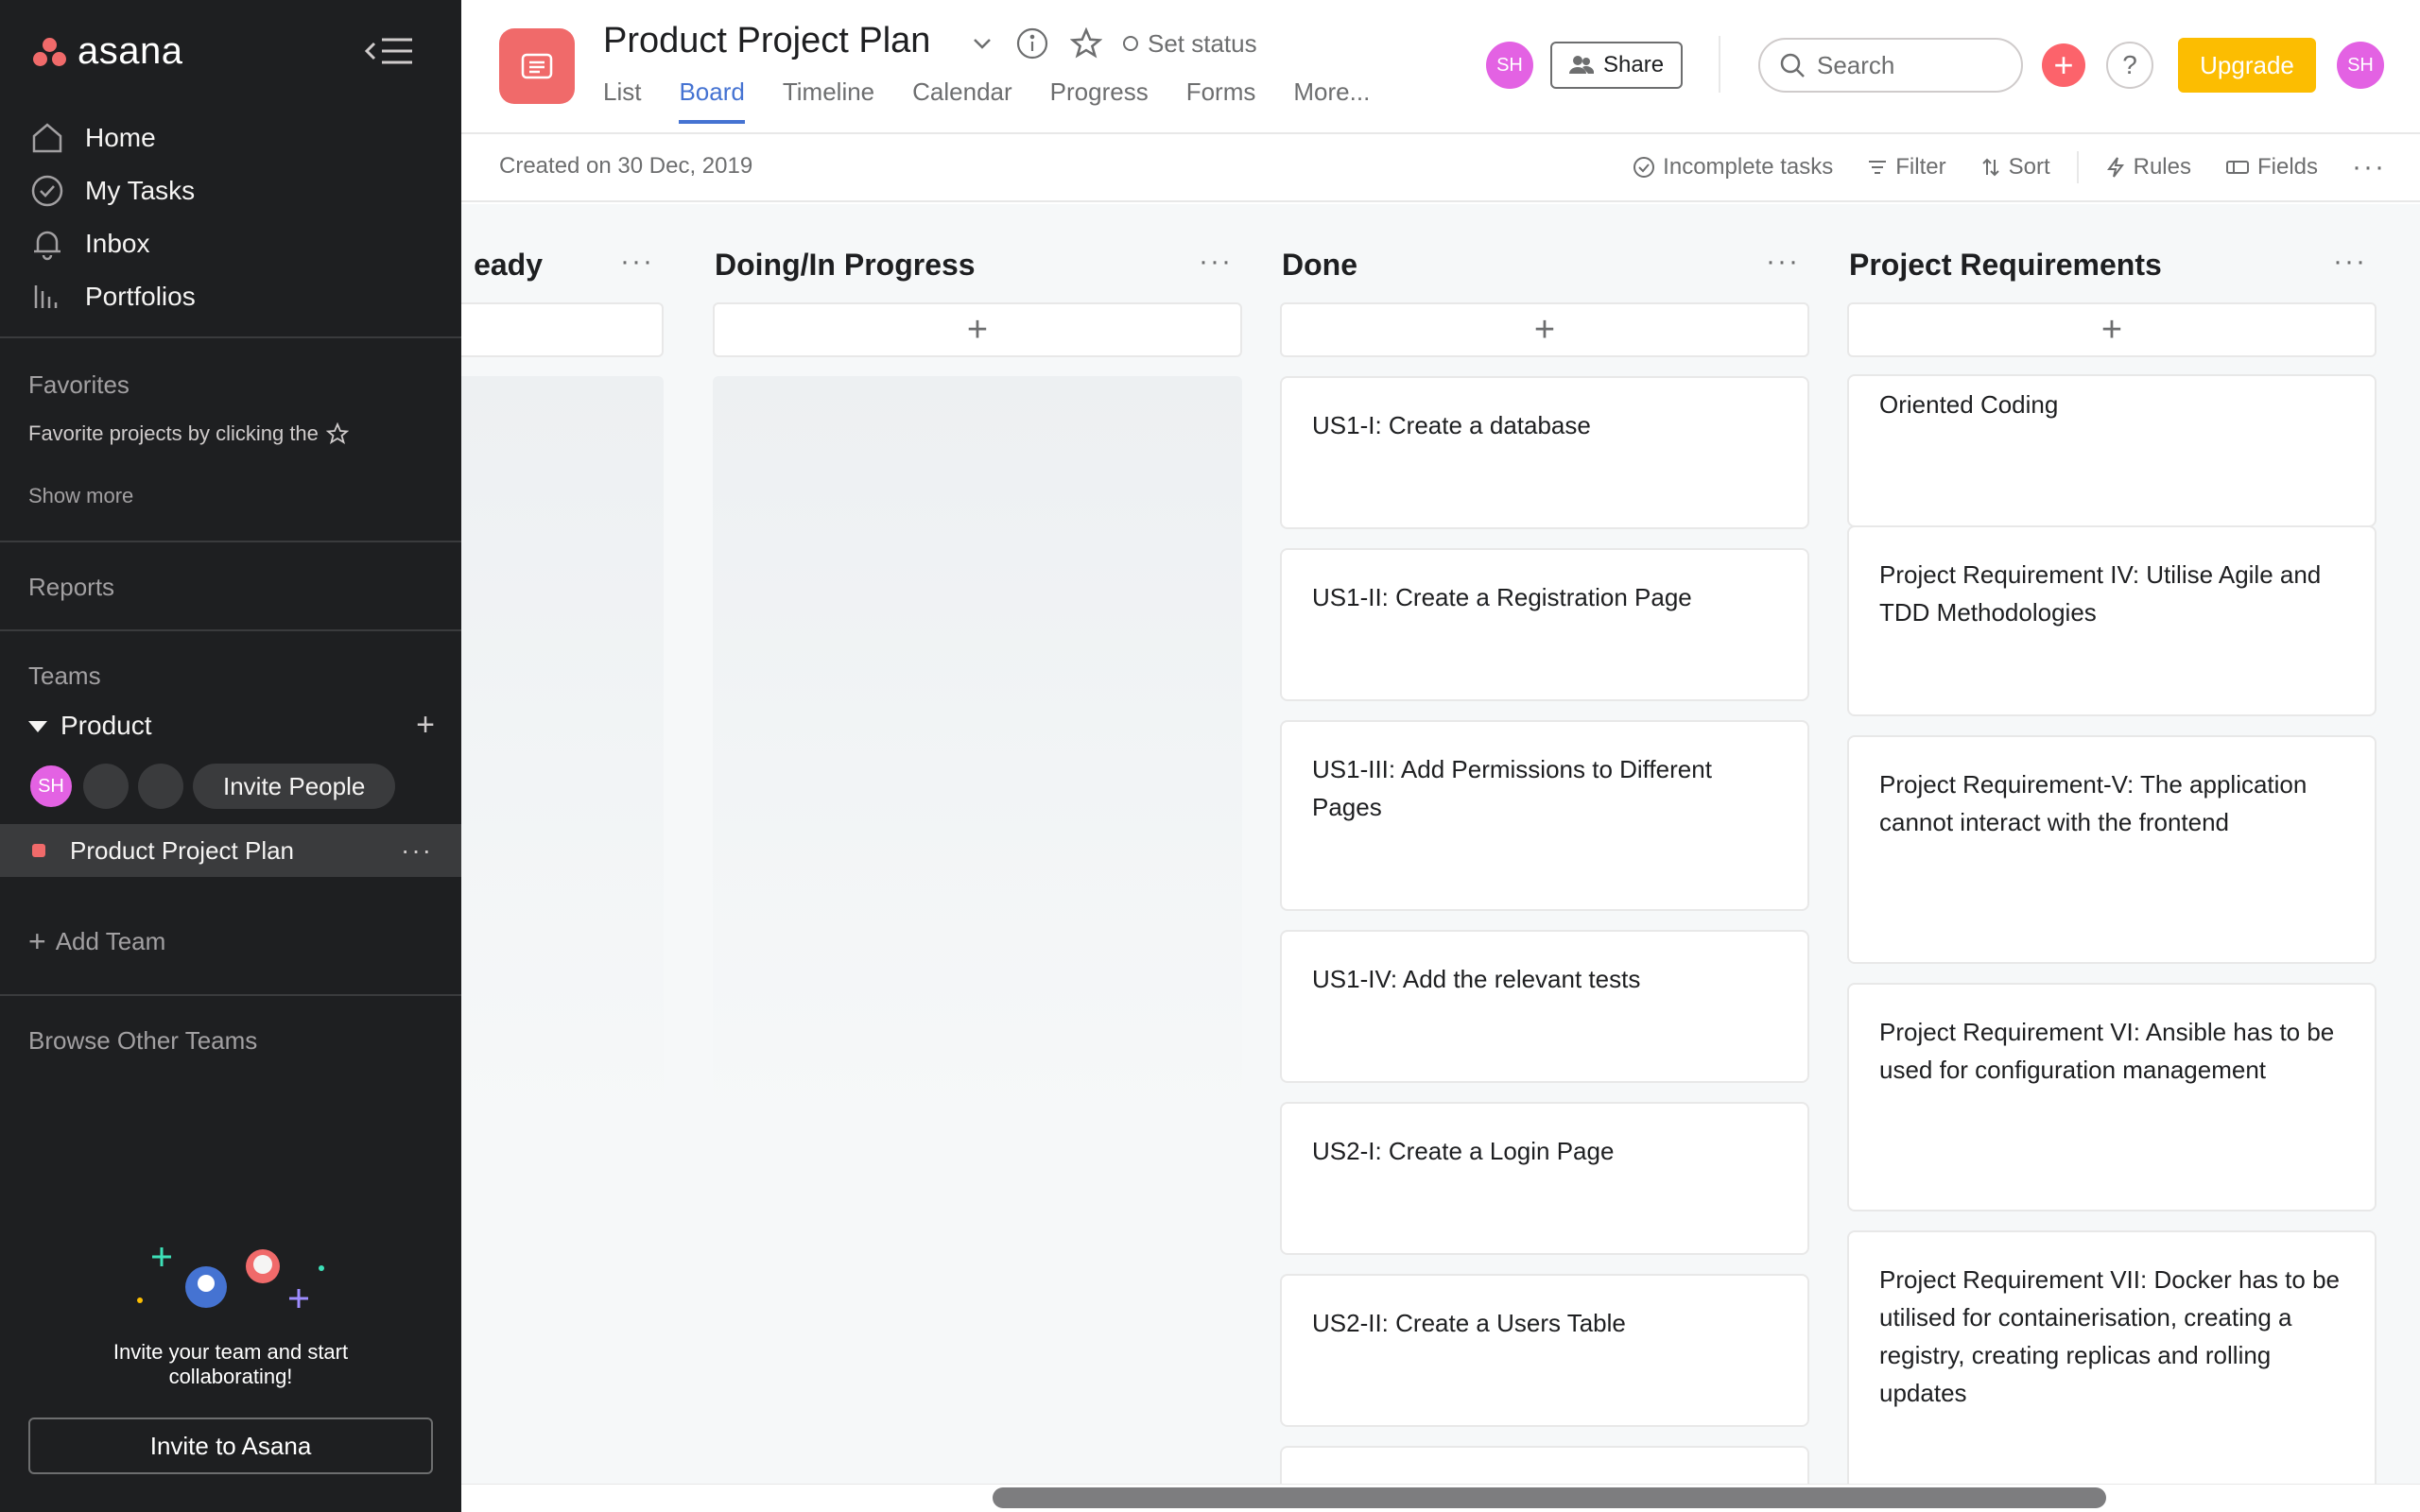 The image size is (2420, 1512). I want to click on favorites-hint: Favorite projects by clicking the, so click(188, 433).